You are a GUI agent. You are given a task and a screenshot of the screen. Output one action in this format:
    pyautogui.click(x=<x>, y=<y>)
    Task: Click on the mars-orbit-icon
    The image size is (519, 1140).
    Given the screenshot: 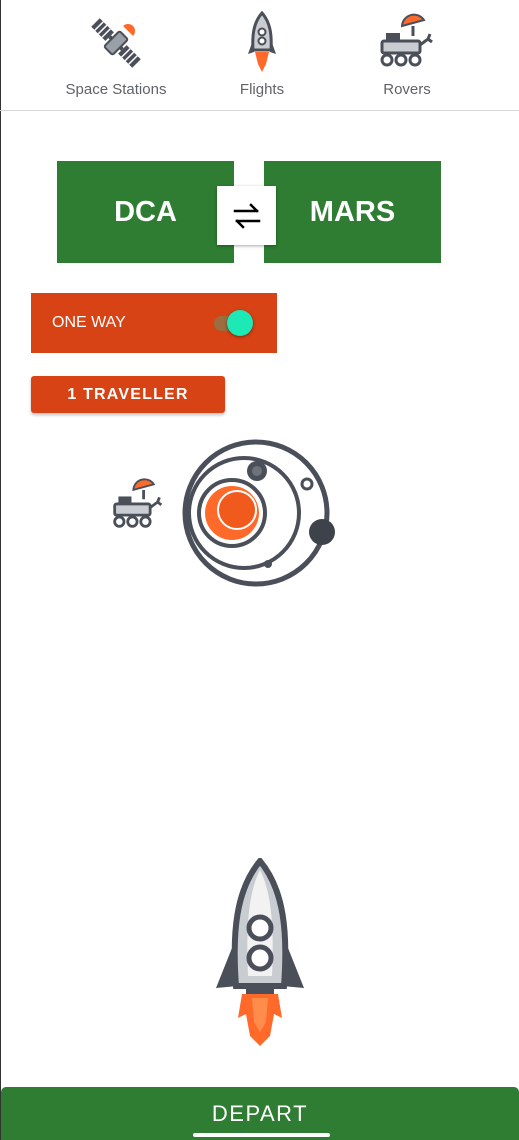 What is the action you would take?
    pyautogui.click(x=258, y=513)
    